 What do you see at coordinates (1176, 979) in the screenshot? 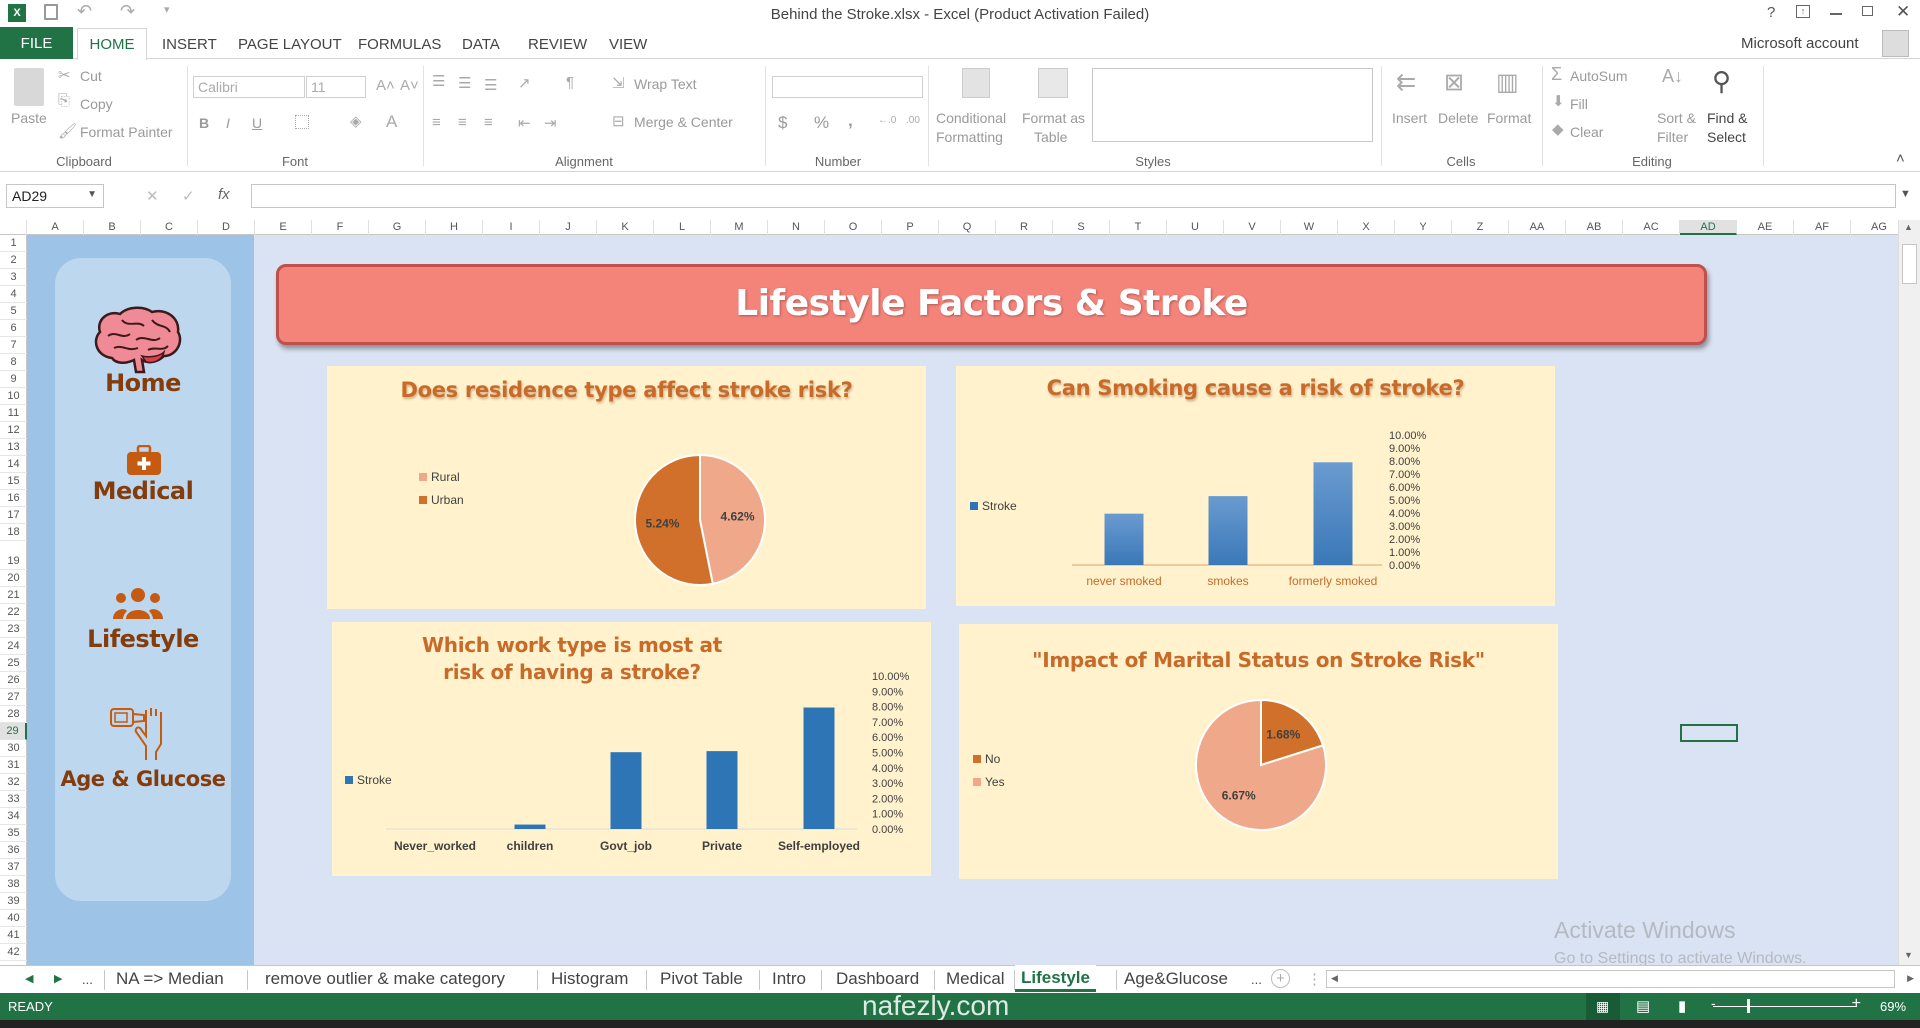
I see `sheet-tab-age-glucose: Age&Glucose` at bounding box center [1176, 979].